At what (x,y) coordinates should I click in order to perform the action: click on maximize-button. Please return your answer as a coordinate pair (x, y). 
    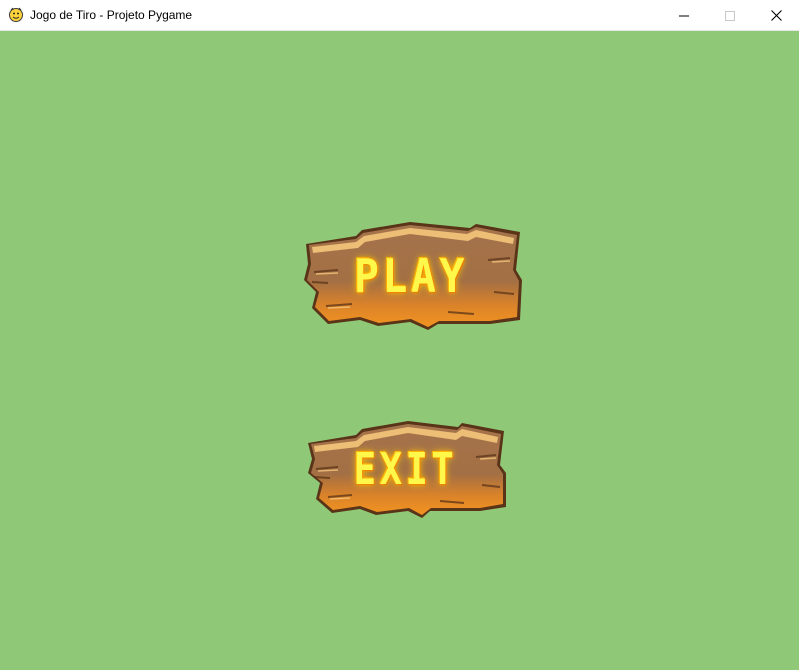
    Looking at the image, I should click on (730, 15).